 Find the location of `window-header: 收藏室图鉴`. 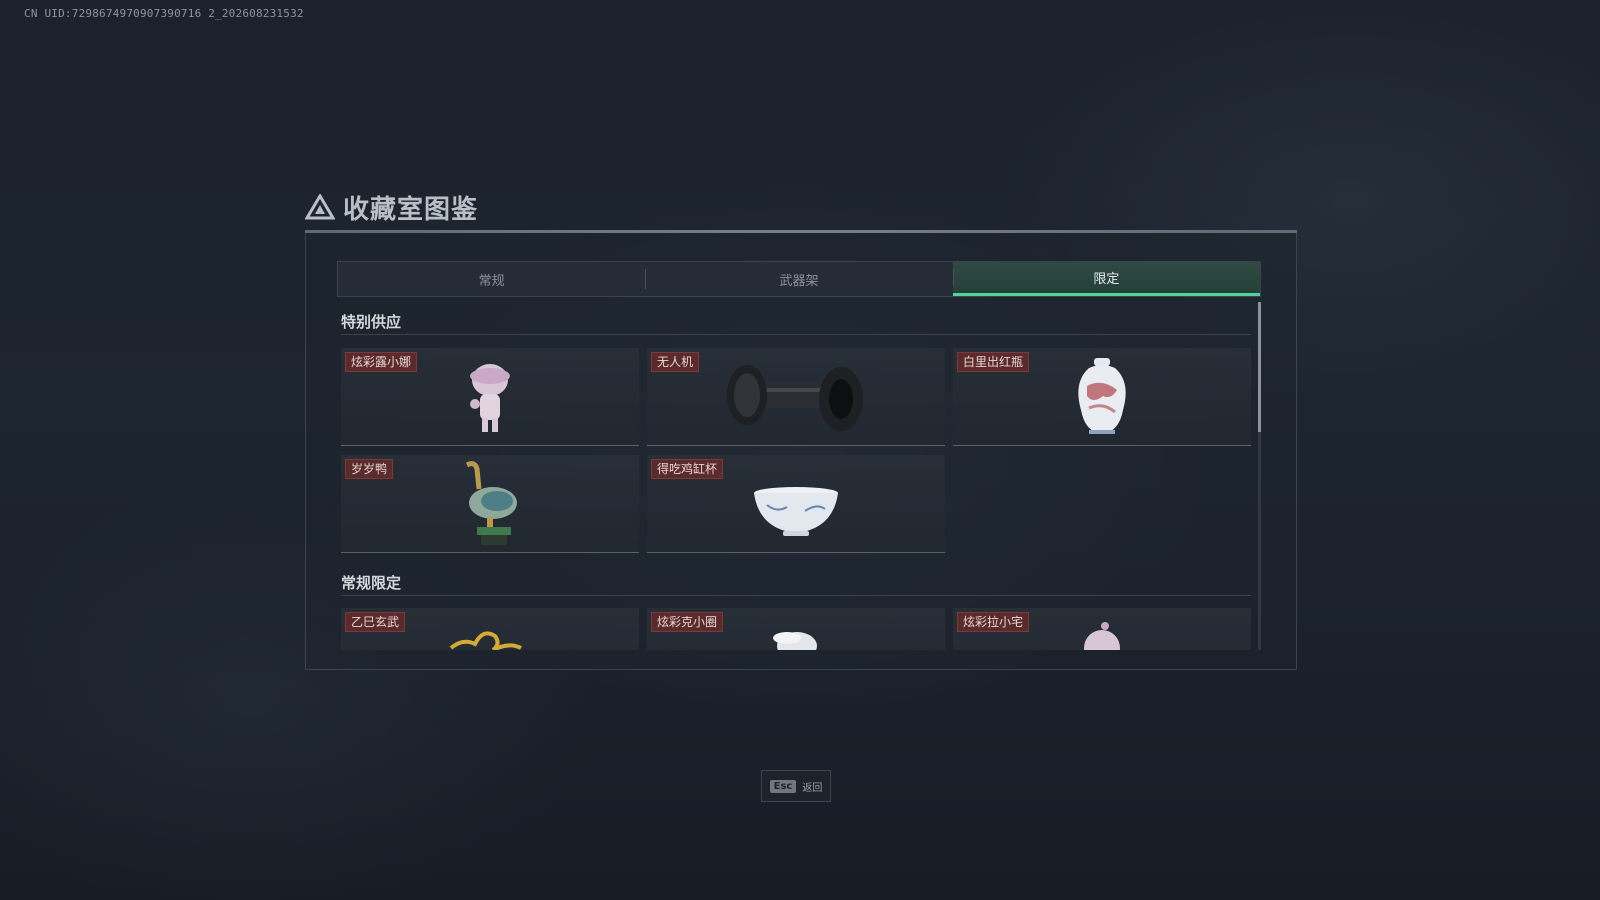

window-header: 收藏室图鉴 is located at coordinates (392, 207).